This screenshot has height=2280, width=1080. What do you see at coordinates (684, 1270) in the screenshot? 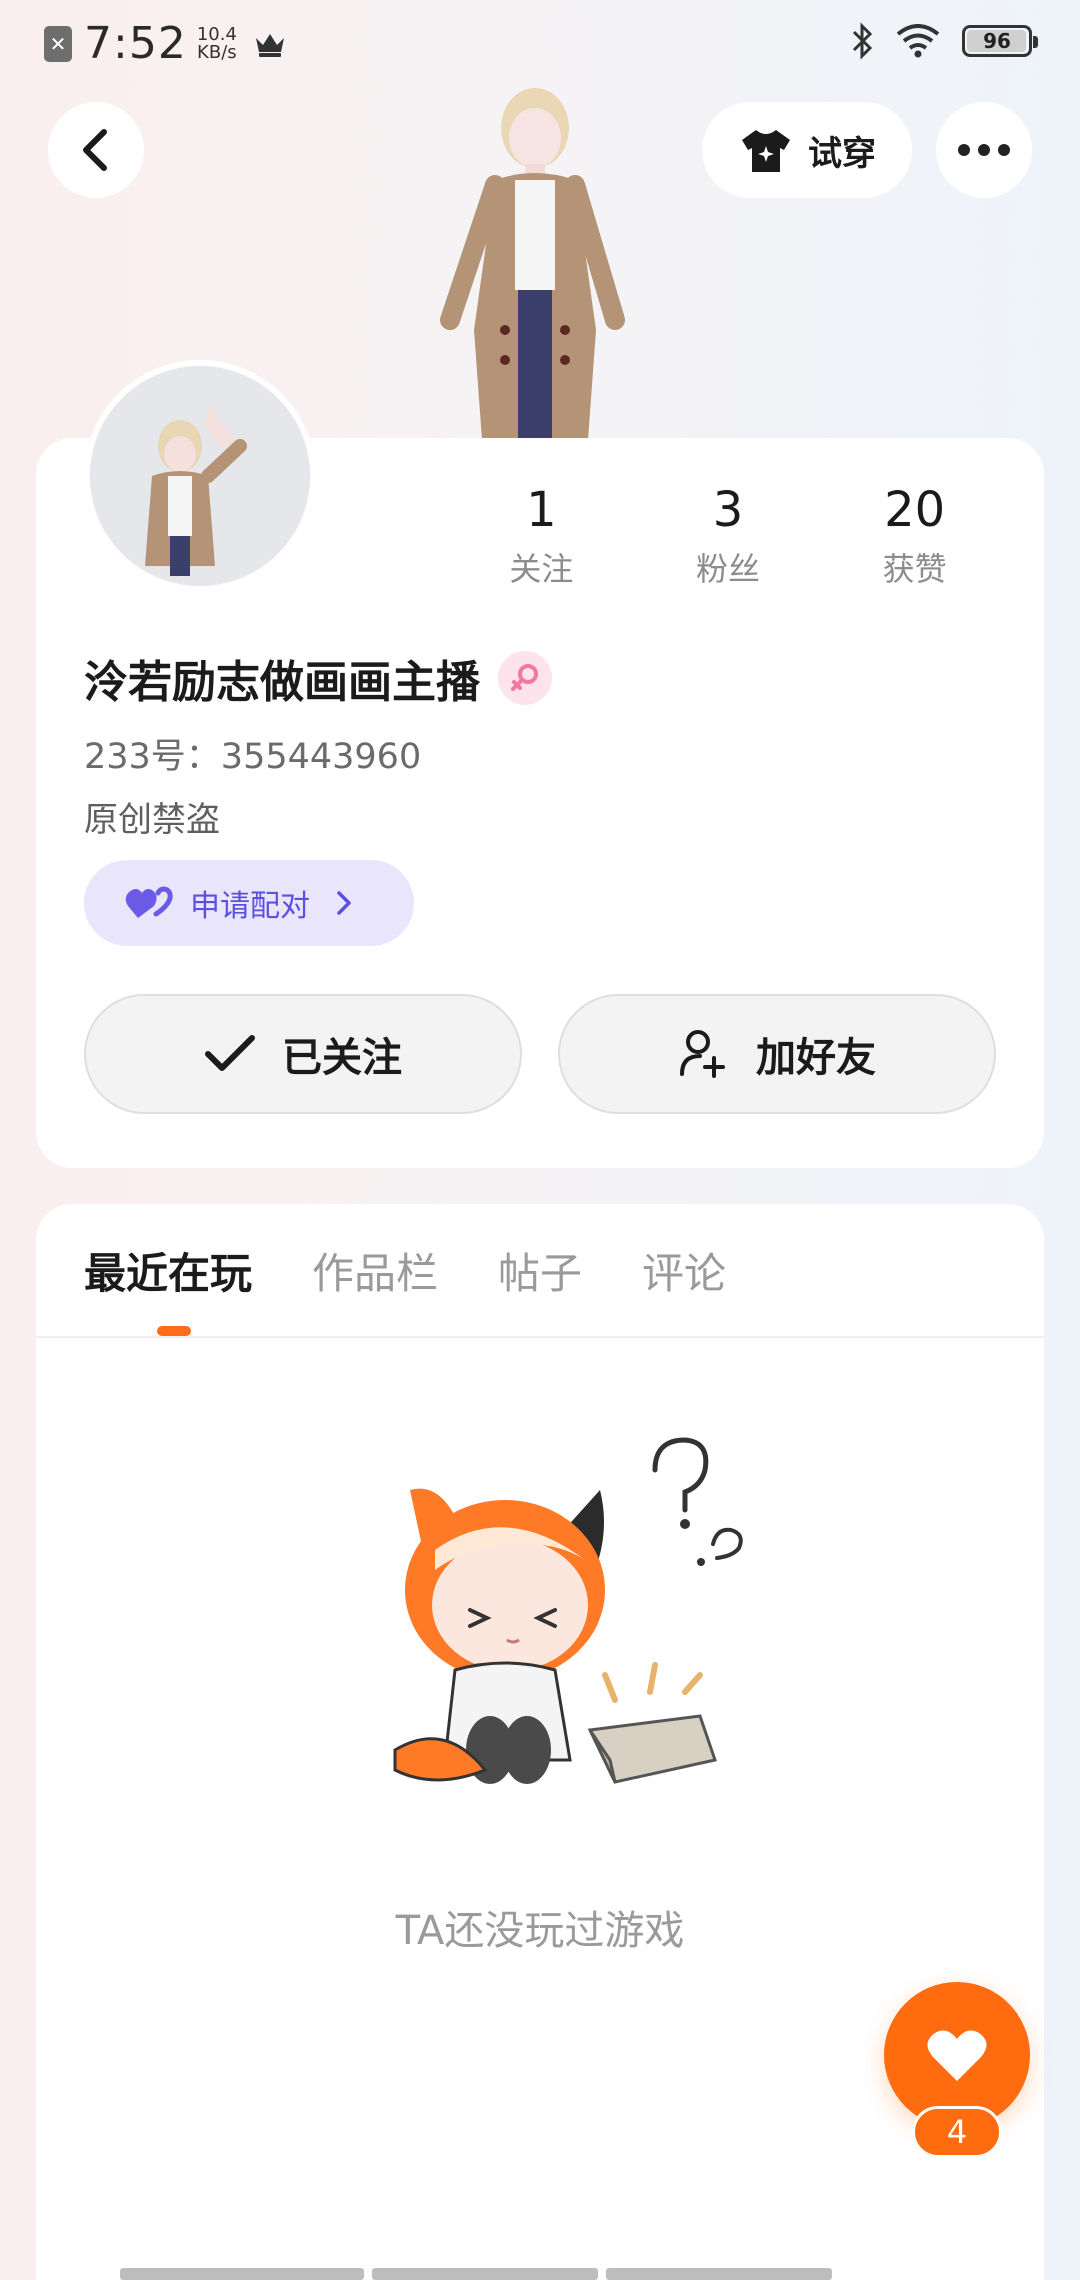
I see `tab-comments: 评论` at bounding box center [684, 1270].